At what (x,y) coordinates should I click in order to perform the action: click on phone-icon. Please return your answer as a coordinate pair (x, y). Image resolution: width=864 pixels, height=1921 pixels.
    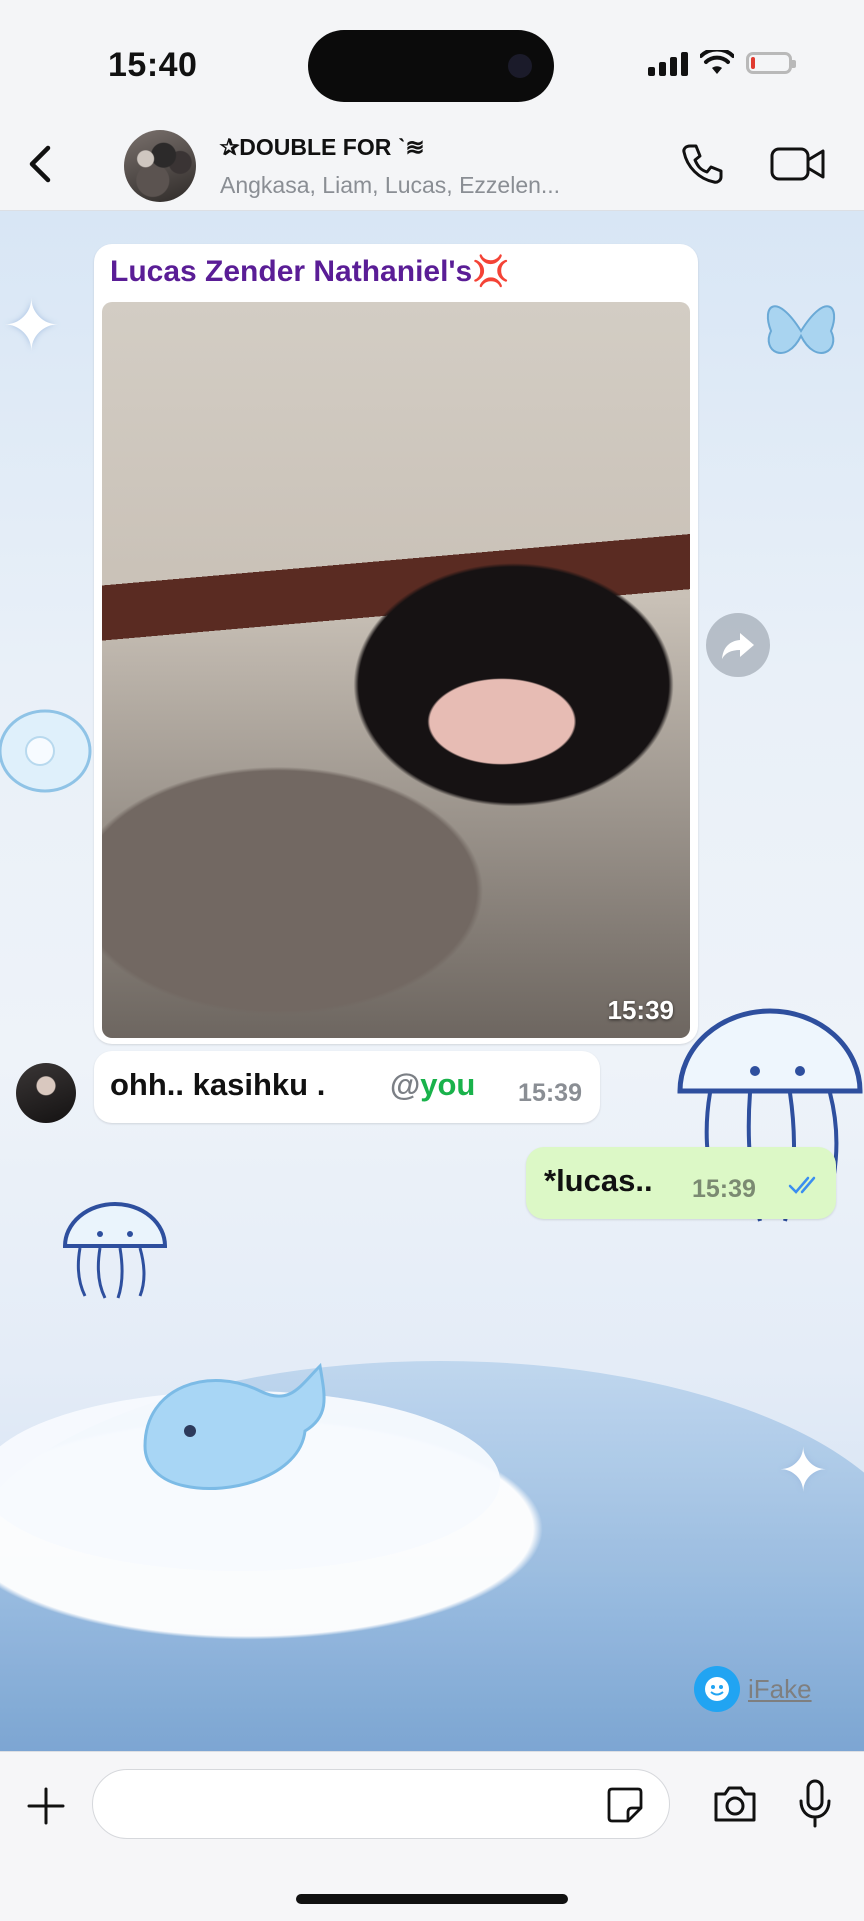
    Looking at the image, I should click on (702, 164).